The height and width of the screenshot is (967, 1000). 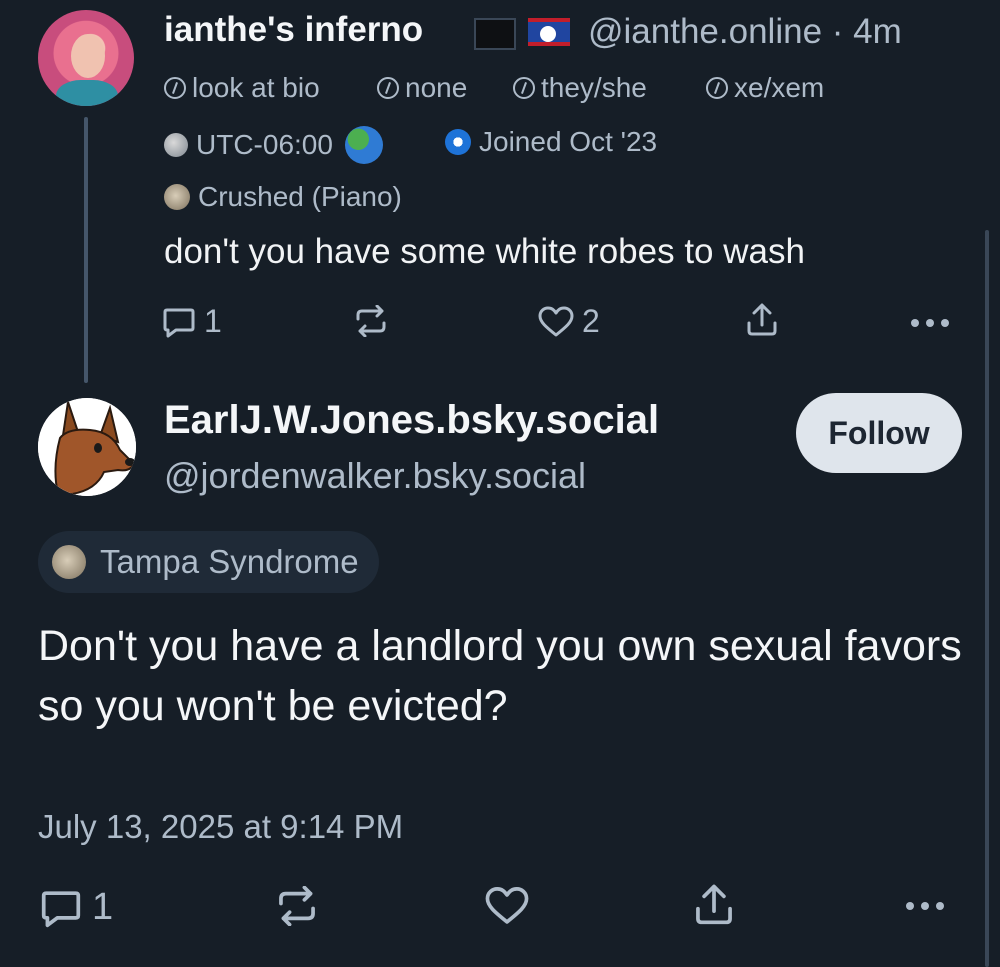 I want to click on main-badge: Tampa Syndrome, so click(x=208, y=562).